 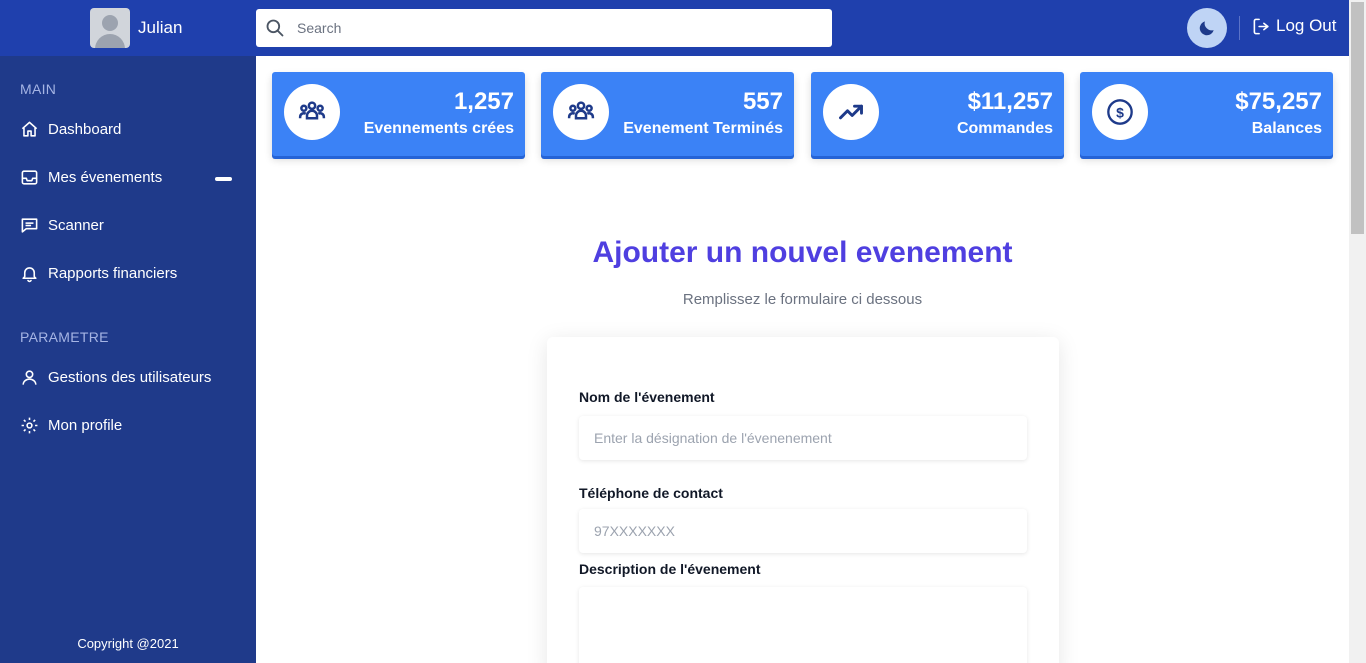 I want to click on stat-value: 557, so click(x=762, y=101).